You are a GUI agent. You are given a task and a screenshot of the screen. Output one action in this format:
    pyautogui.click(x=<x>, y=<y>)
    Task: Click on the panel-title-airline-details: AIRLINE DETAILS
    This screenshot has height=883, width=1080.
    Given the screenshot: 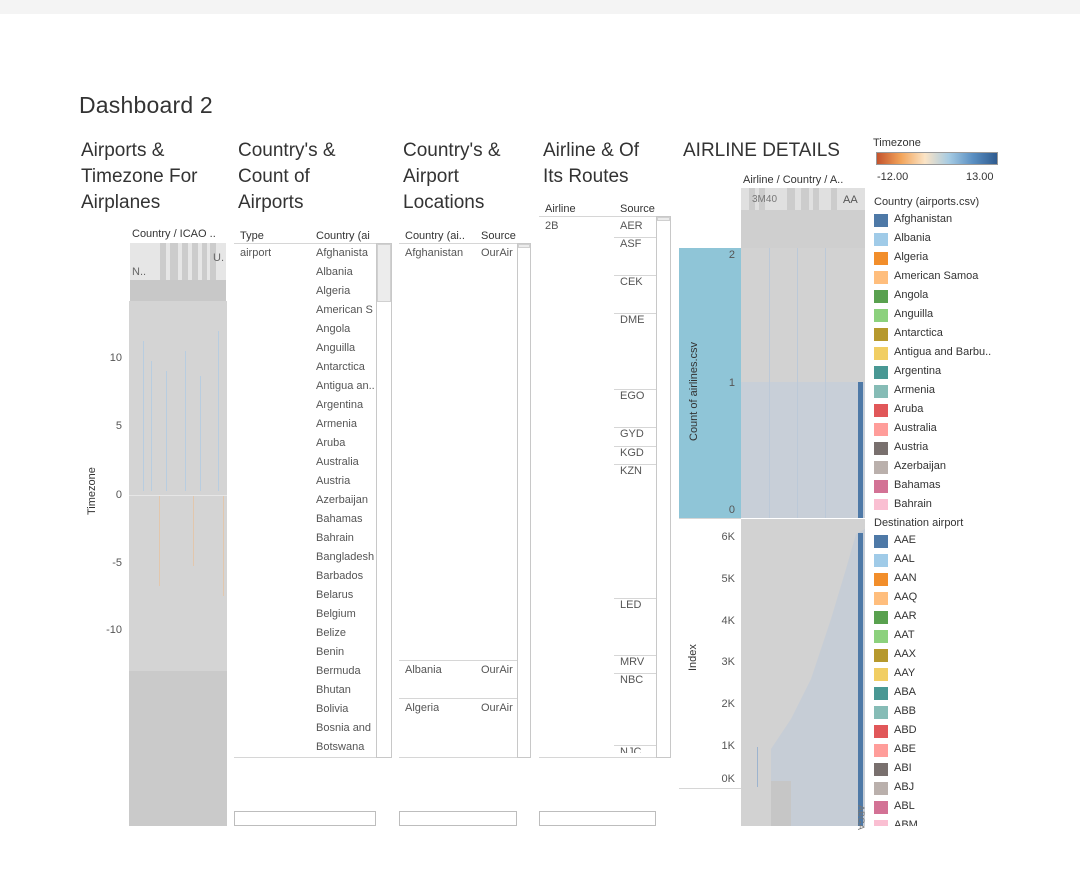 What is the action you would take?
    pyautogui.click(x=761, y=150)
    